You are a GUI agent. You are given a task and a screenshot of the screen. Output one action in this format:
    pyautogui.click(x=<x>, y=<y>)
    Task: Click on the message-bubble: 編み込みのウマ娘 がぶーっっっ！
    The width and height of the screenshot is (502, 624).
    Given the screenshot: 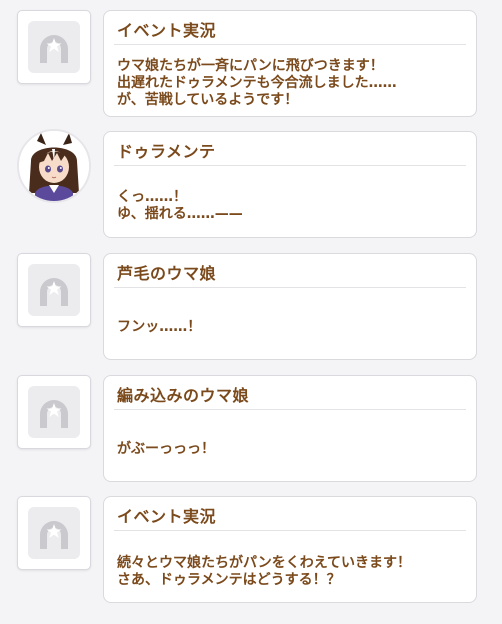 What is the action you would take?
    pyautogui.click(x=290, y=428)
    